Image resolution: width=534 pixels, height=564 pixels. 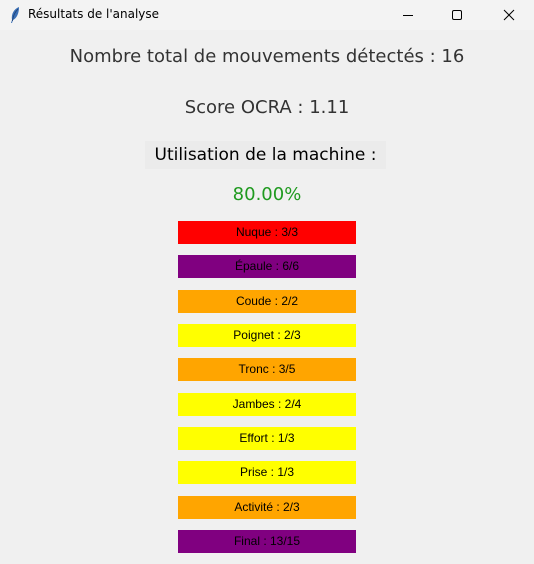 What do you see at coordinates (265, 155) in the screenshot?
I see `machine-usage-label: Utilisation de la machine :` at bounding box center [265, 155].